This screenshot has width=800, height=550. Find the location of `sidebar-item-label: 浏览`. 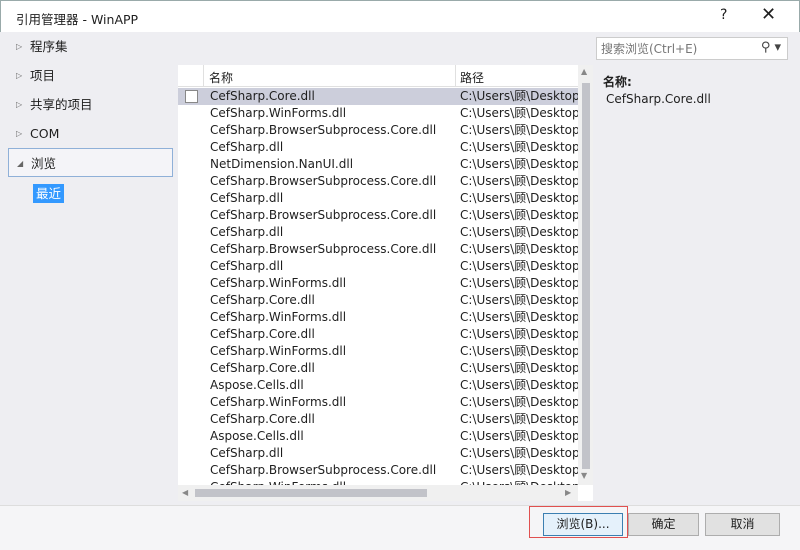

sidebar-item-label: 浏览 is located at coordinates (44, 163).